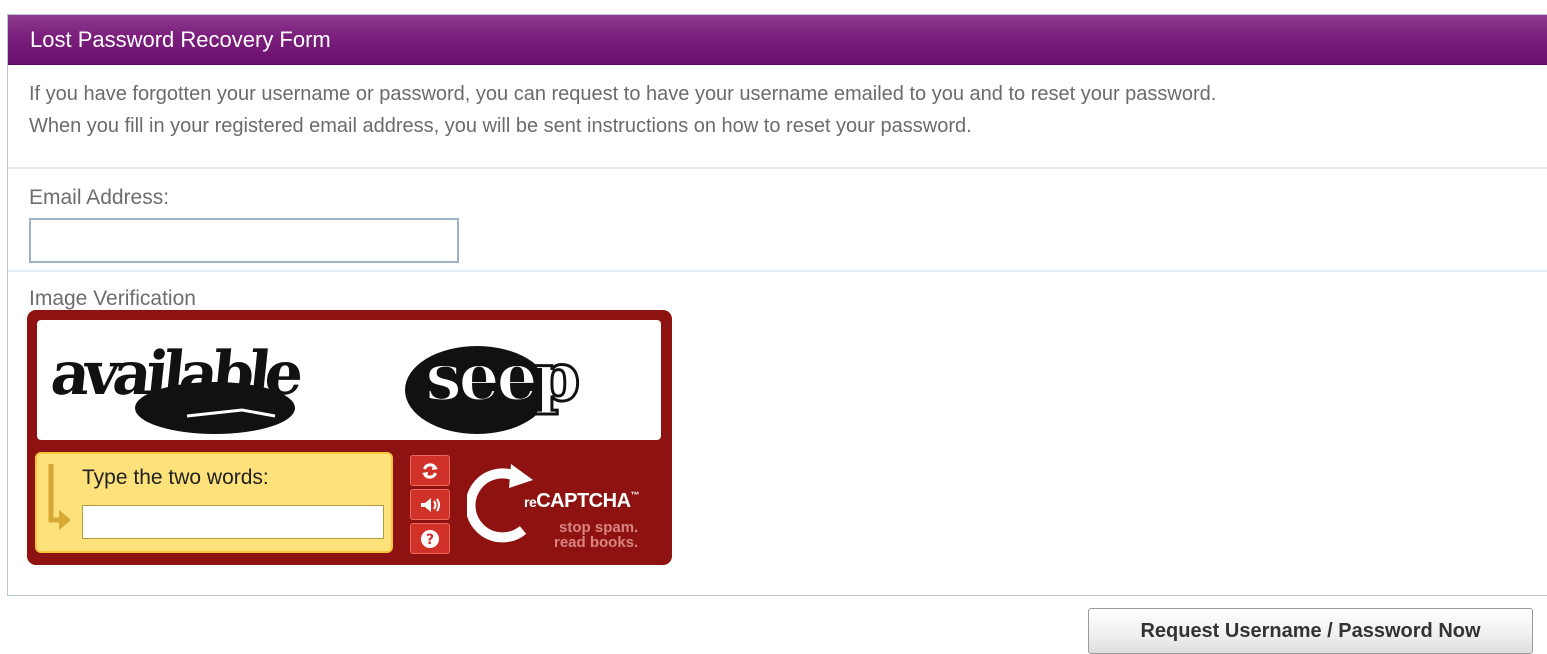 The width and height of the screenshot is (1547, 654). What do you see at coordinates (1310, 631) in the screenshot?
I see `request-username-password-button: Request Username / Password Now` at bounding box center [1310, 631].